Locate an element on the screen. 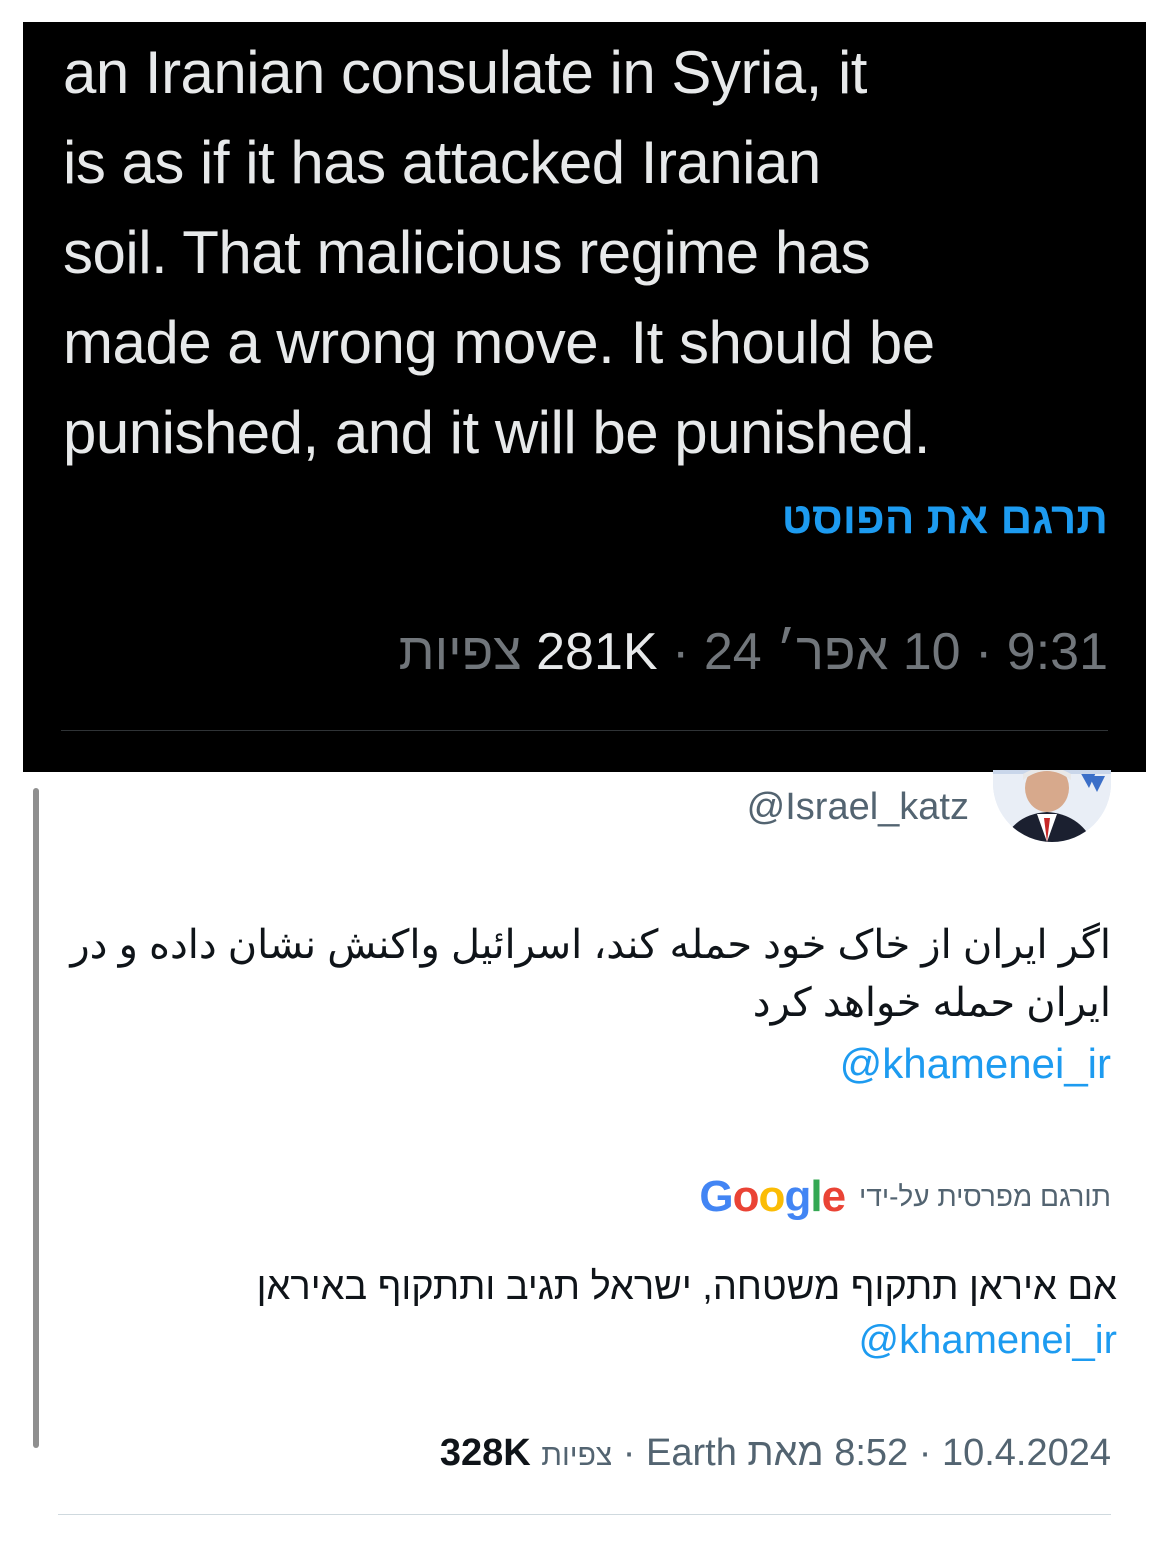 This screenshot has height=1557, width=1169. dark-tweet-line: punished, and it will be punished. is located at coordinates (496, 432).